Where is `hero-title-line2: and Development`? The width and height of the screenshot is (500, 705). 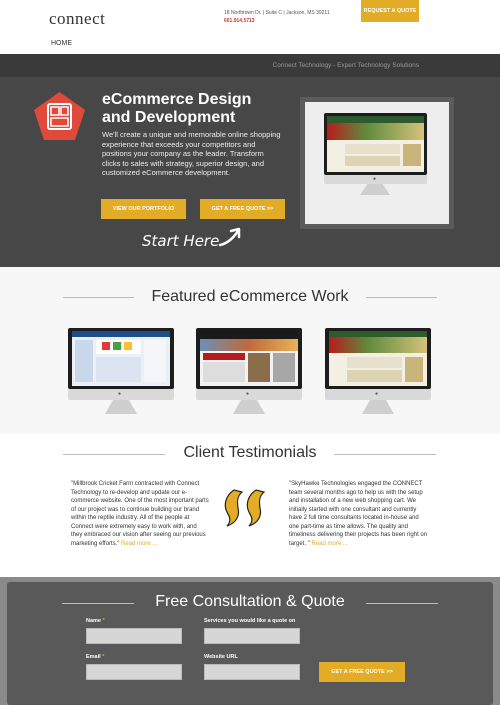
hero-title-line2: and Development is located at coordinates (169, 117).